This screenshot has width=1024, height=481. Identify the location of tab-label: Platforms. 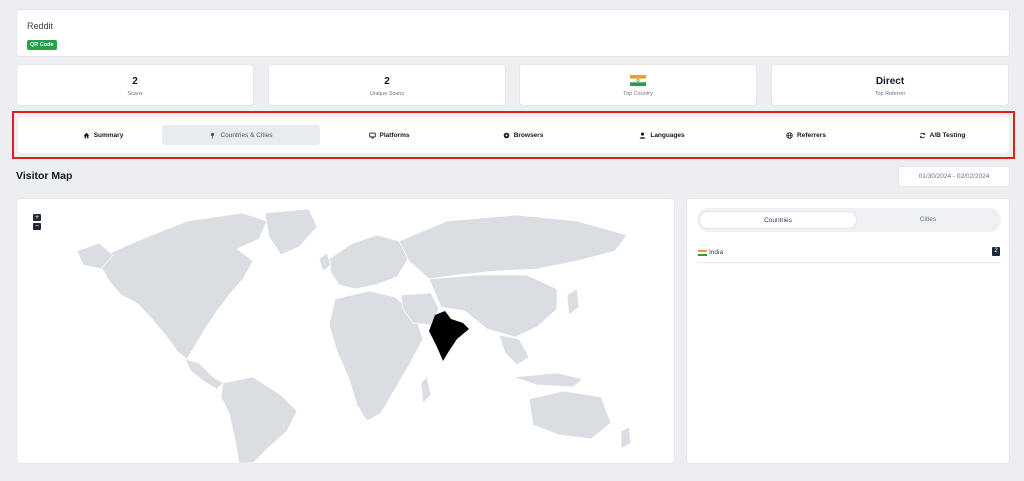
(394, 135).